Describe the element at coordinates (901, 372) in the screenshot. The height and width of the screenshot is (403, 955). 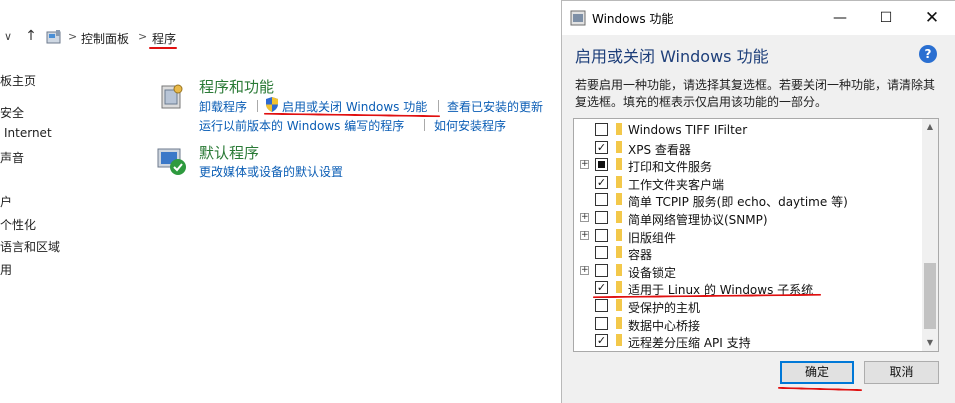
I see `cancel-button: 取消` at that location.